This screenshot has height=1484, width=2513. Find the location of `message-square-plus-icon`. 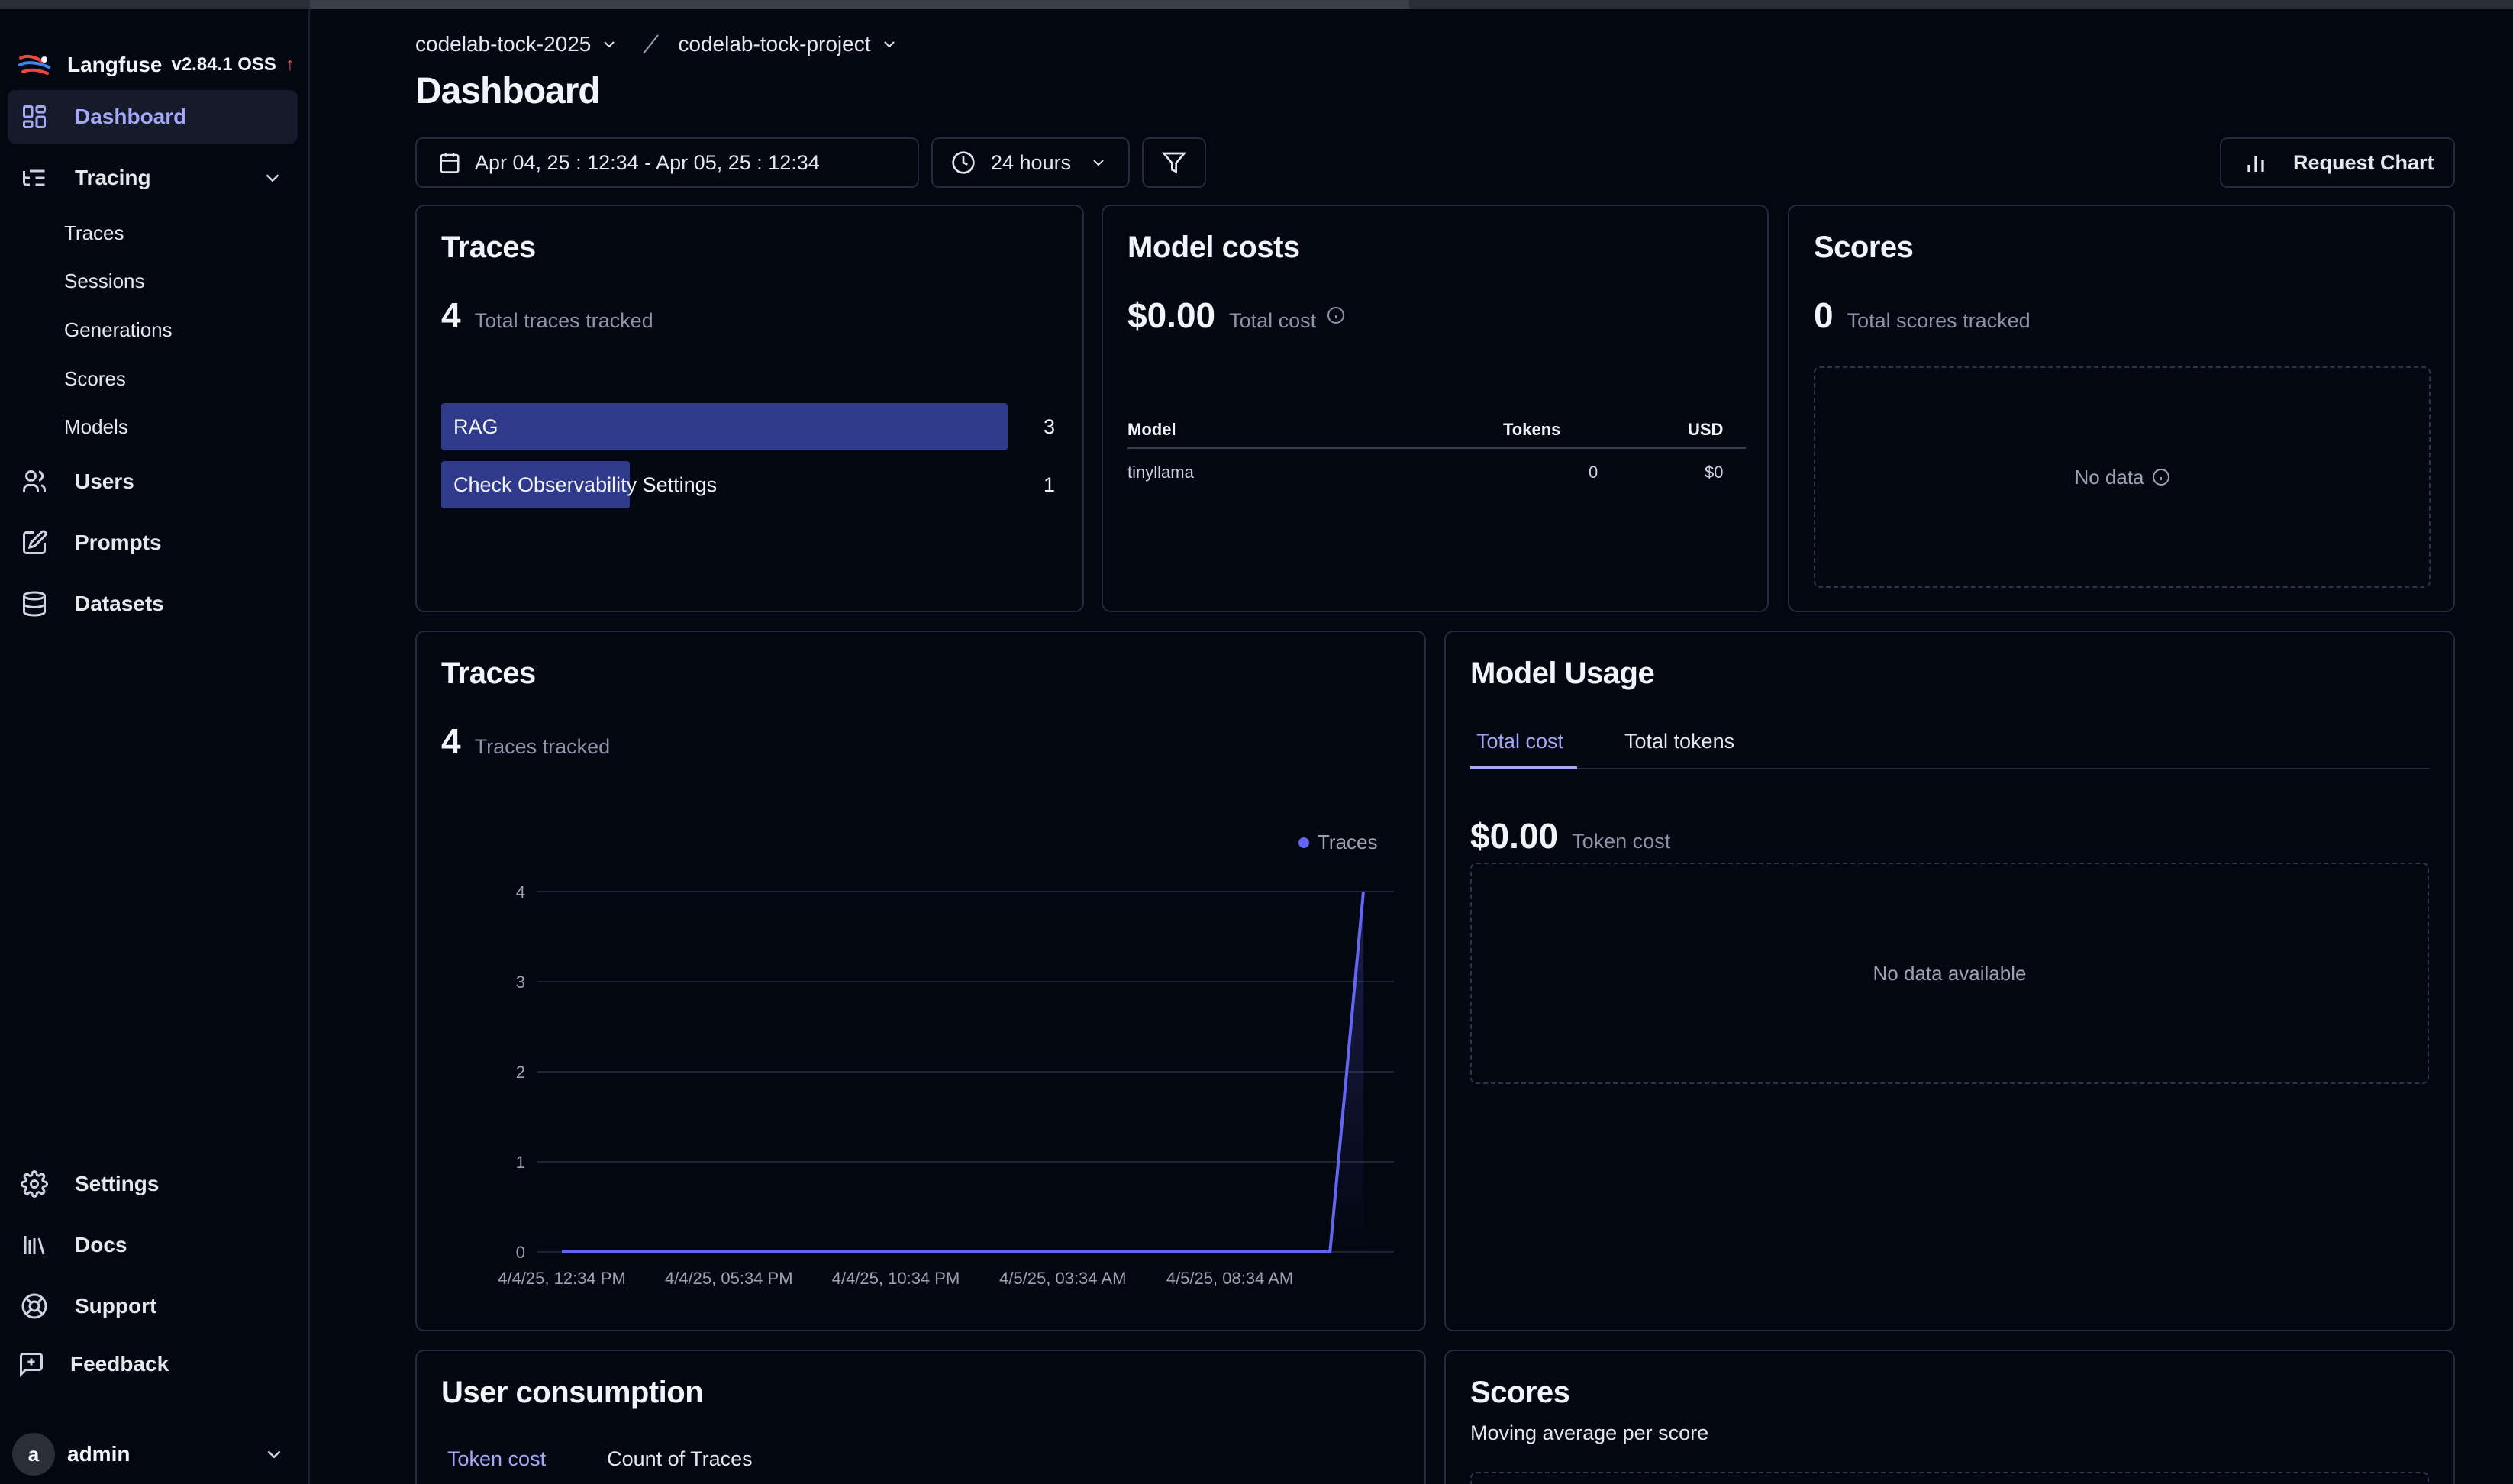

message-square-plus-icon is located at coordinates (31, 1364).